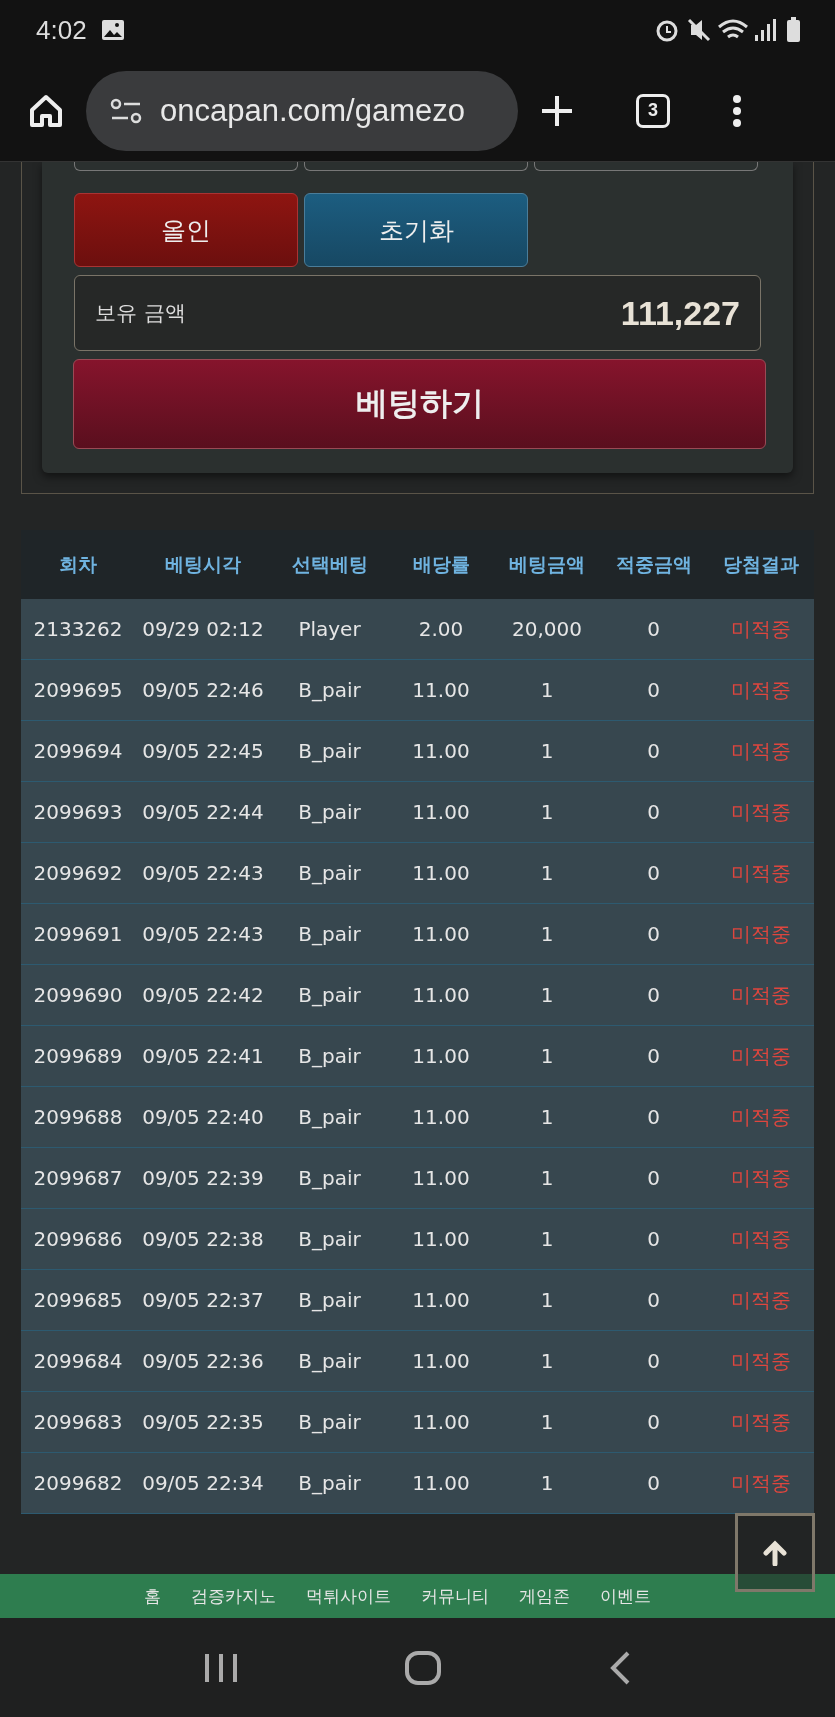 The height and width of the screenshot is (1717, 835). I want to click on more-menu-icon, so click(737, 110).